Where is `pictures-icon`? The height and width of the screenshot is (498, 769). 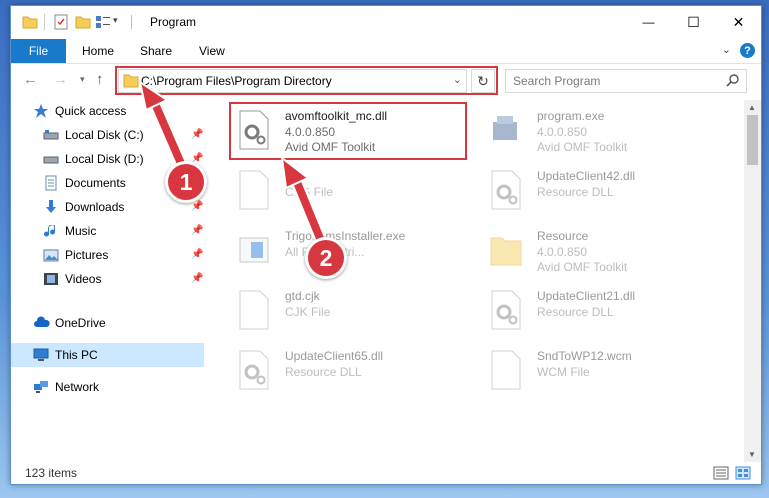
pictures-icon is located at coordinates (51, 255).